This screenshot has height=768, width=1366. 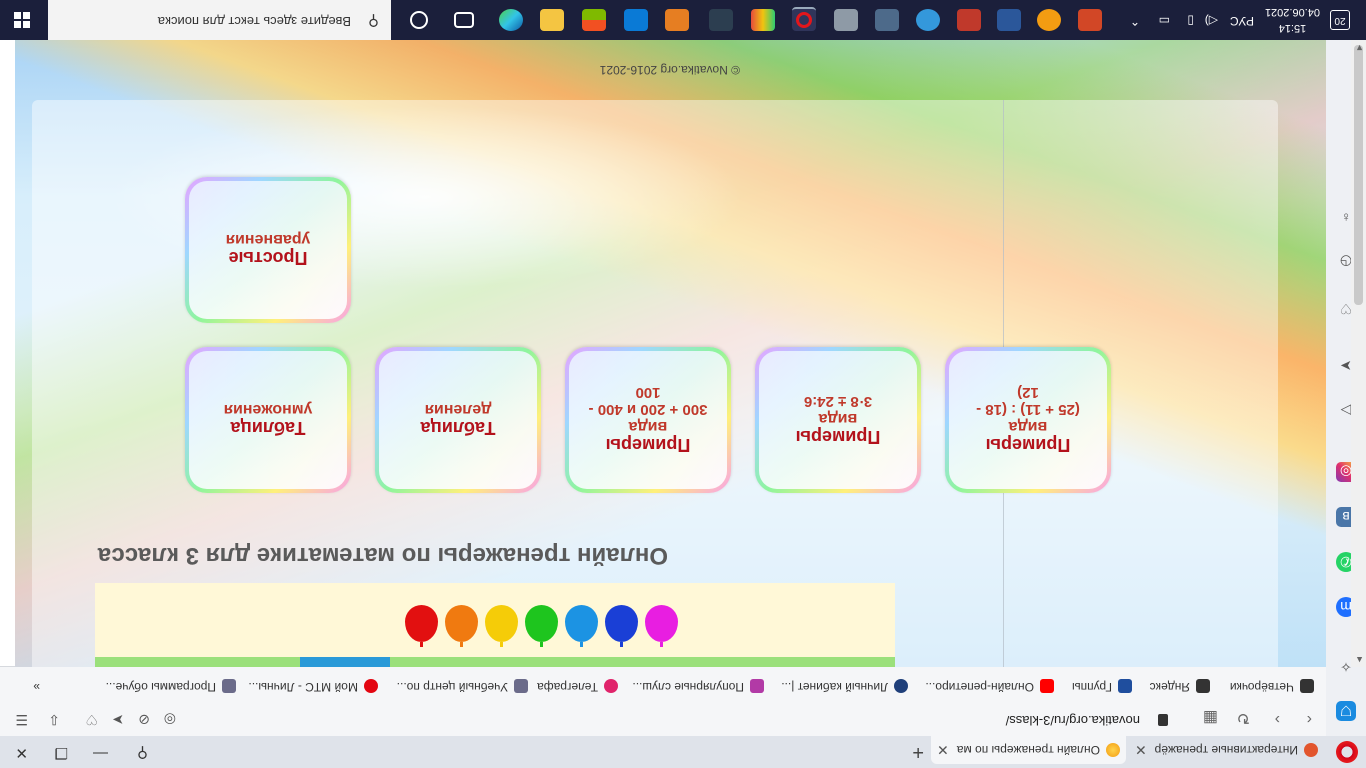 What do you see at coordinates (419, 20) in the screenshot?
I see `cortana-icon` at bounding box center [419, 20].